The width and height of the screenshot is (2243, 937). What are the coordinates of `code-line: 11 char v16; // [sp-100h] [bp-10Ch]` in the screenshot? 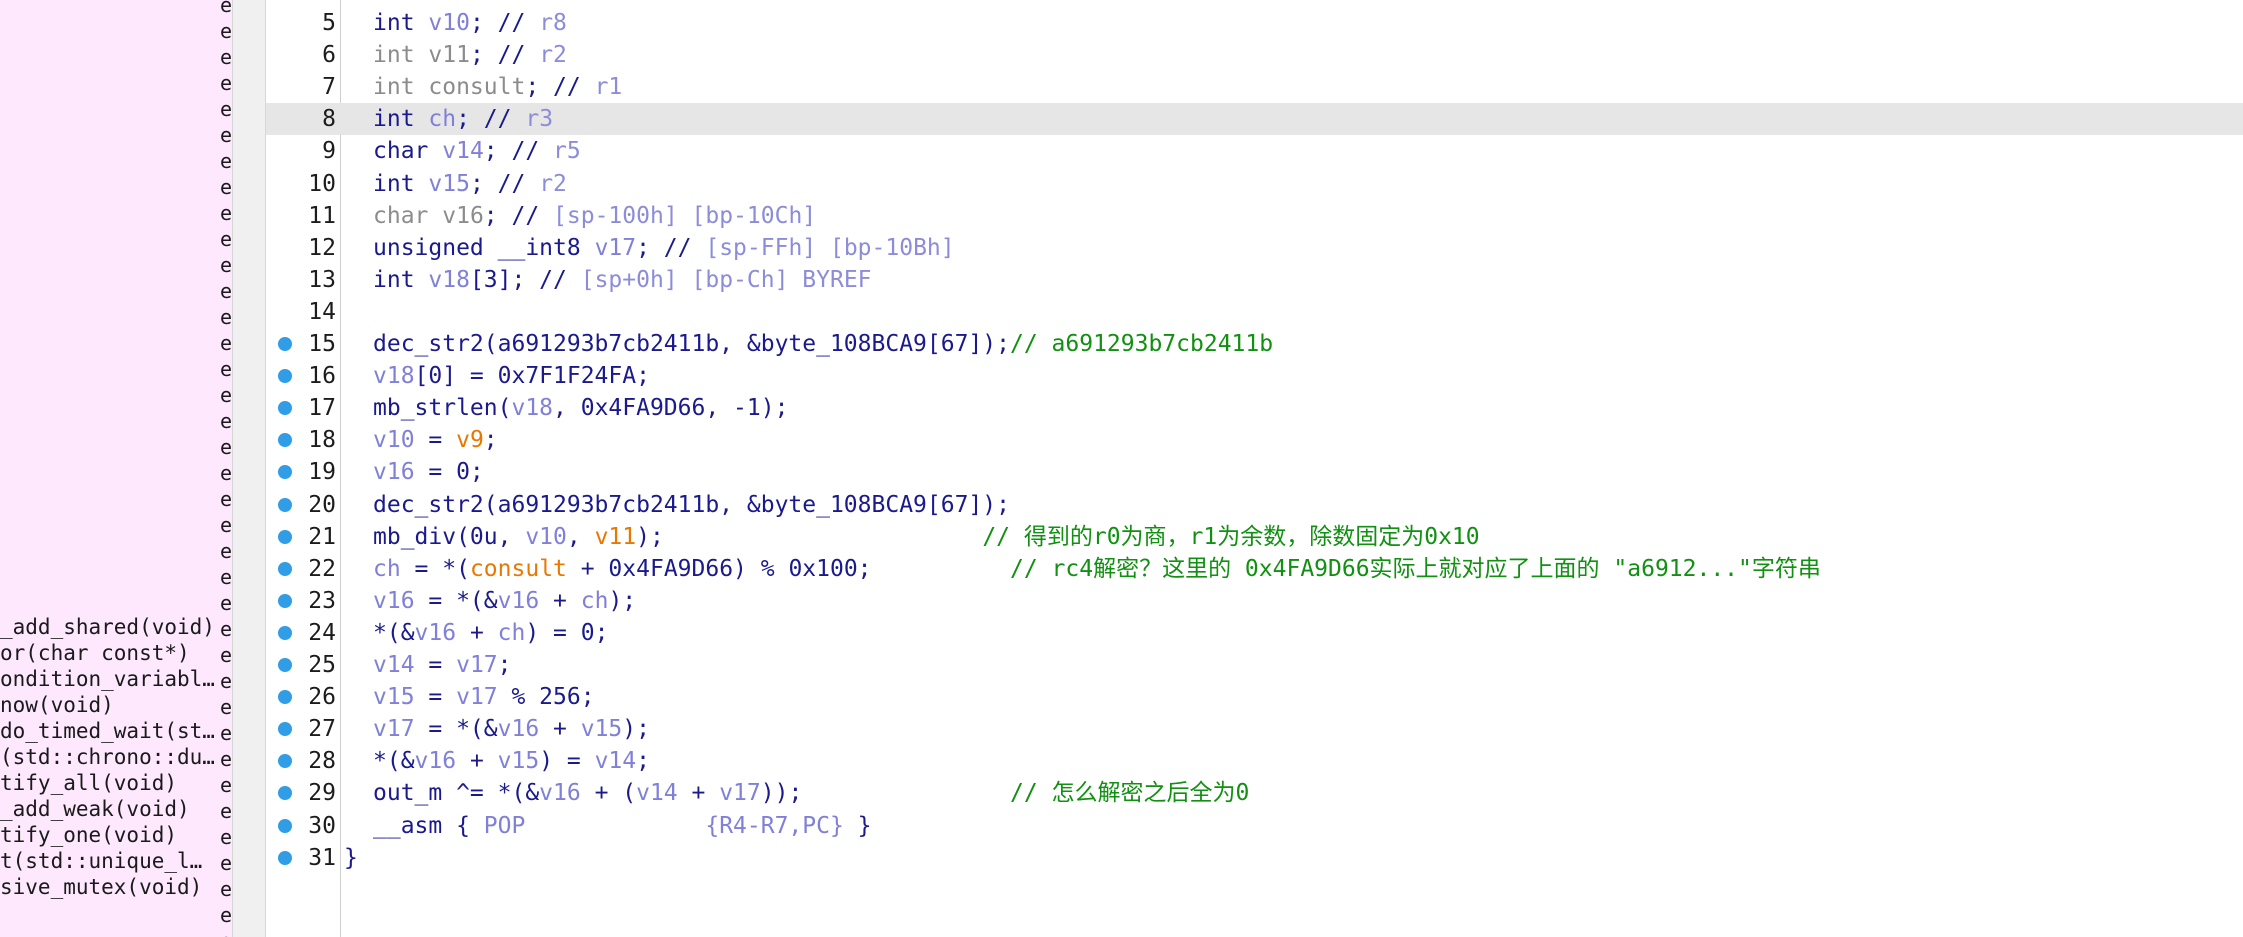 It's located at (1254, 216).